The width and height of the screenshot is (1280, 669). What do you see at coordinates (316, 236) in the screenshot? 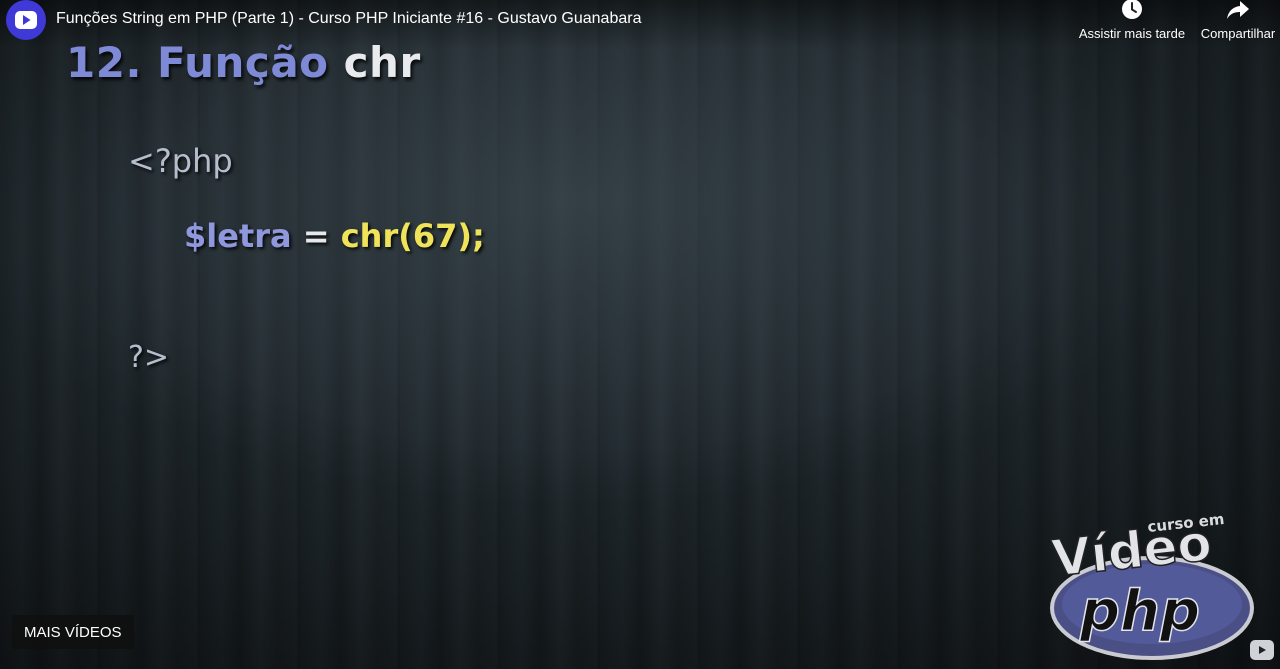
I see `code-operator: =` at bounding box center [316, 236].